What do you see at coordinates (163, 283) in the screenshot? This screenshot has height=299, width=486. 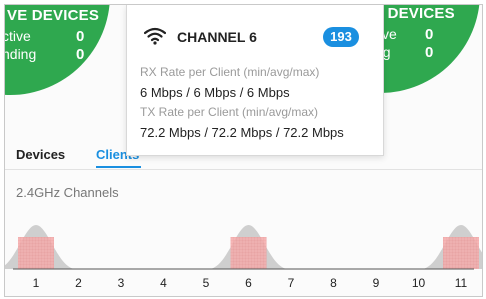 I see `channel-tick-label: 4` at bounding box center [163, 283].